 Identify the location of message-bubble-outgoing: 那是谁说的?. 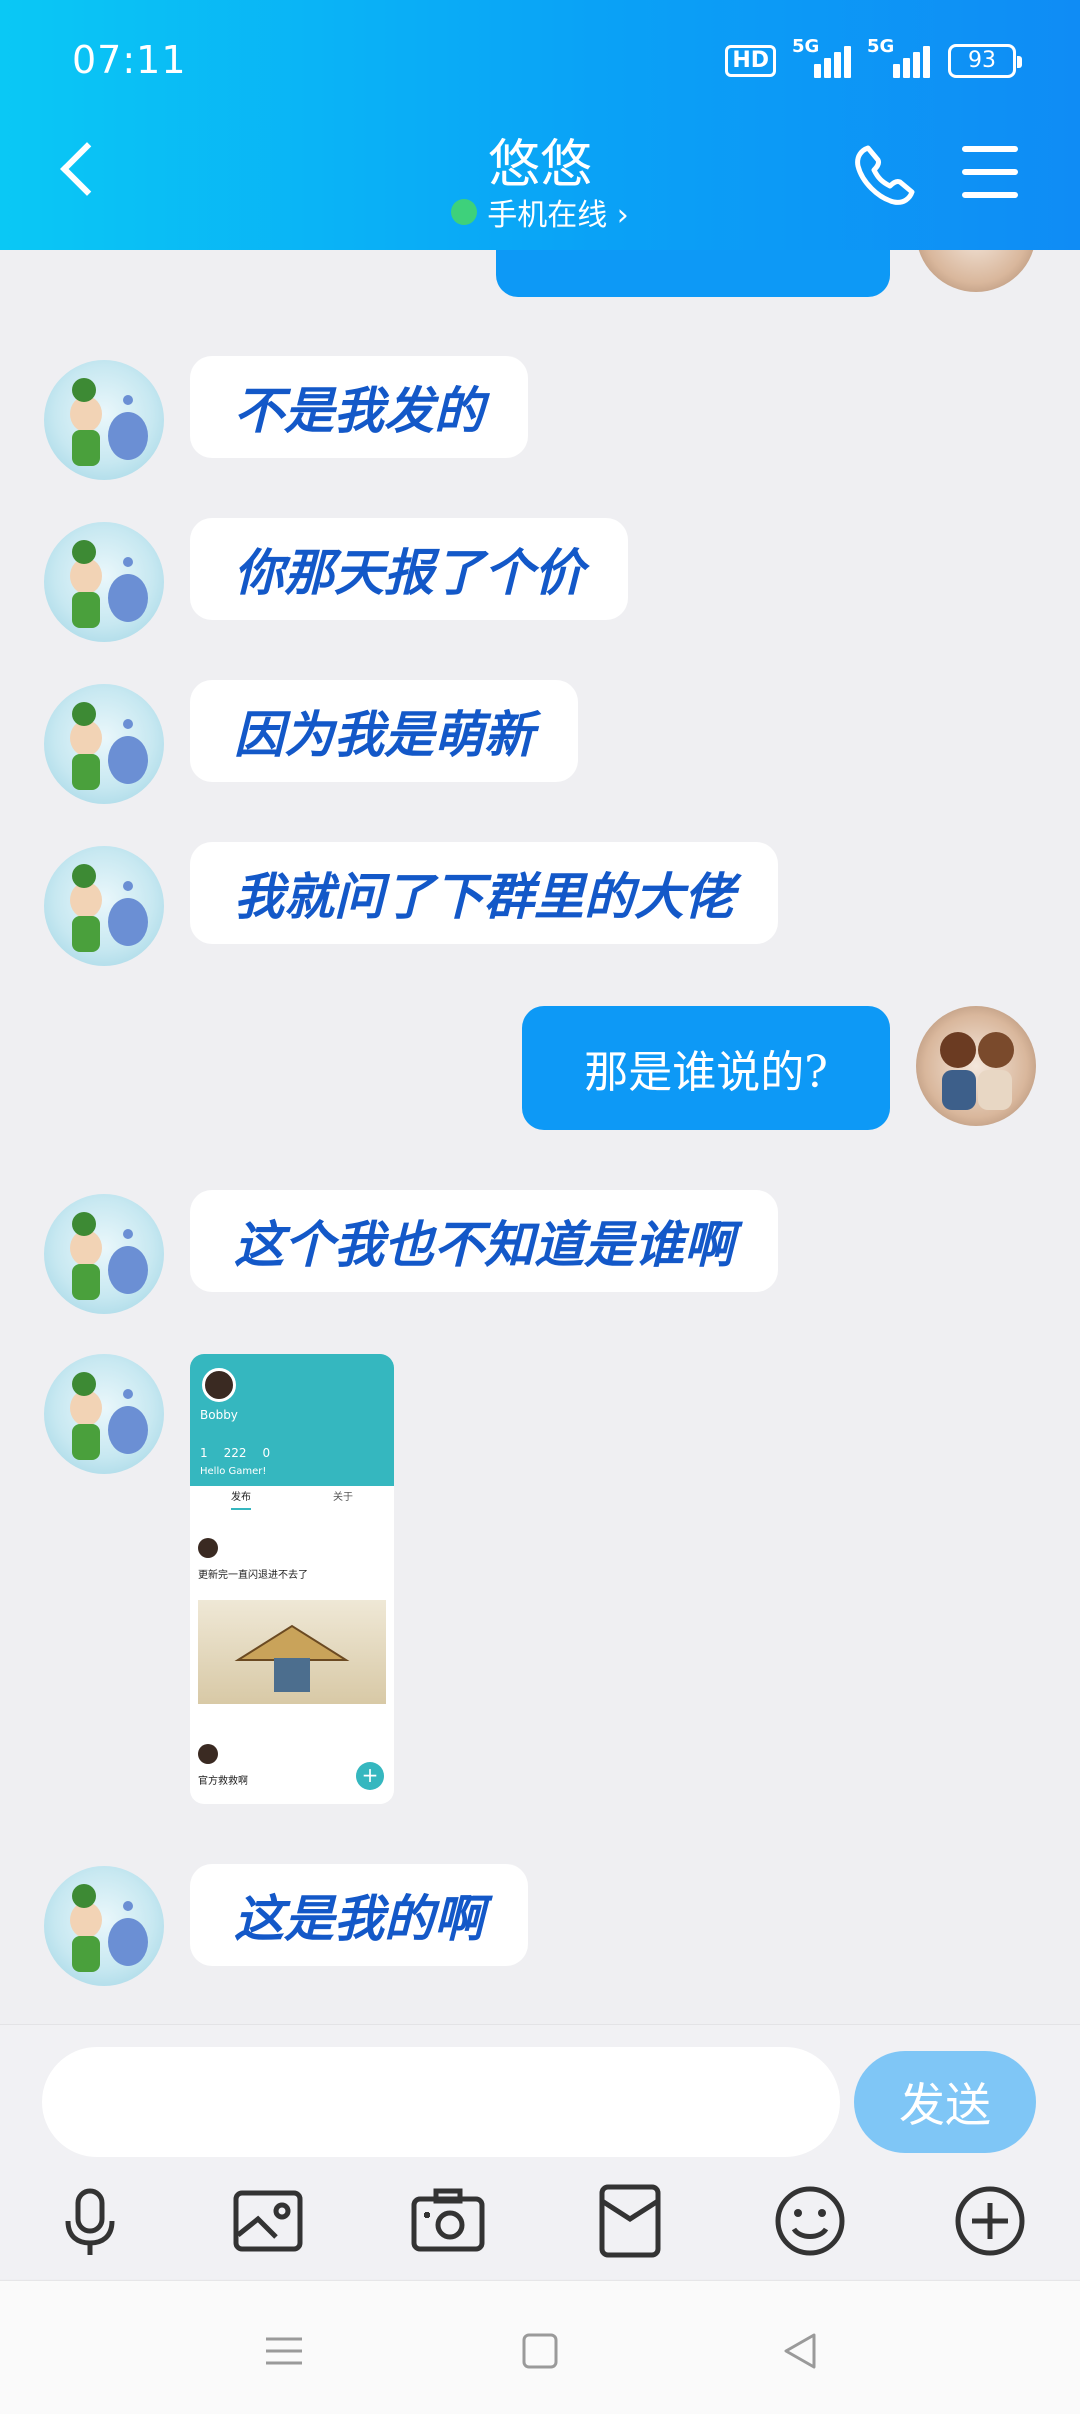
(706, 1068).